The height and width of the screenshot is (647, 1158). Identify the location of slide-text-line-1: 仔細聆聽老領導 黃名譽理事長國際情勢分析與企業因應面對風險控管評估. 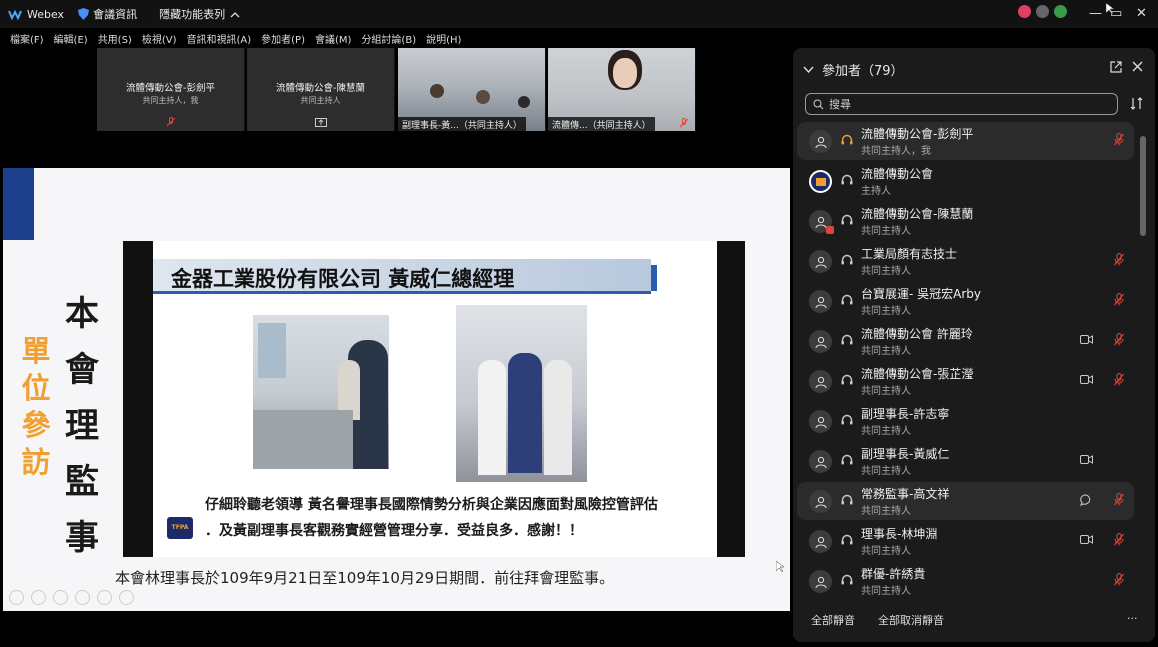
(431, 505).